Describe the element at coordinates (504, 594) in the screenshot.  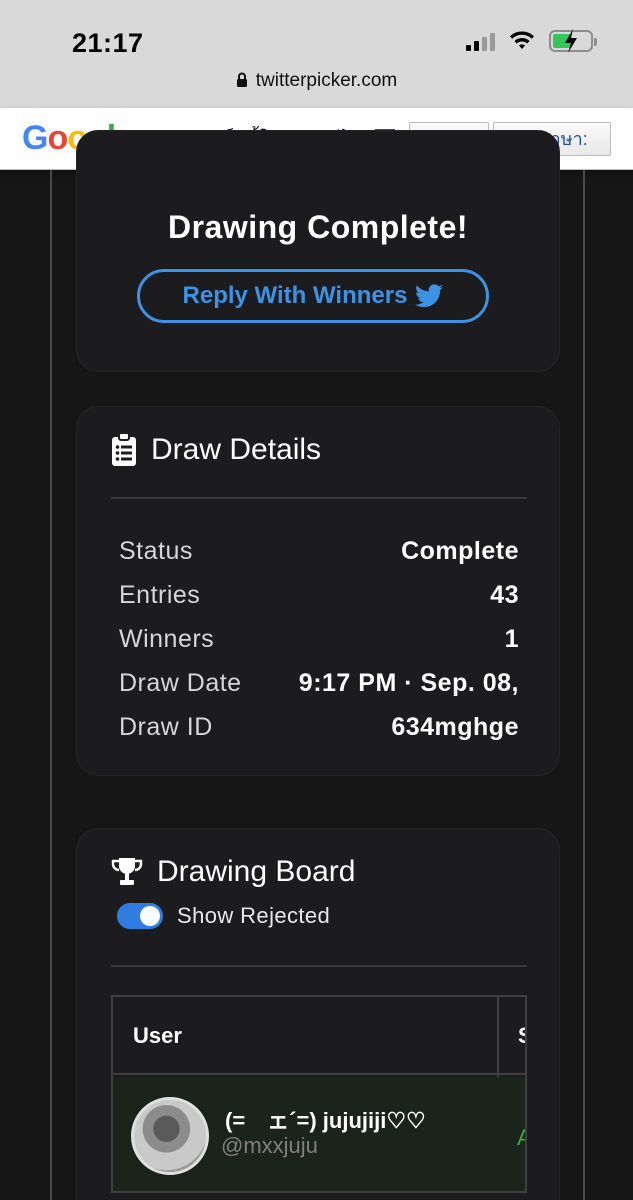
I see `detail-value: 43` at that location.